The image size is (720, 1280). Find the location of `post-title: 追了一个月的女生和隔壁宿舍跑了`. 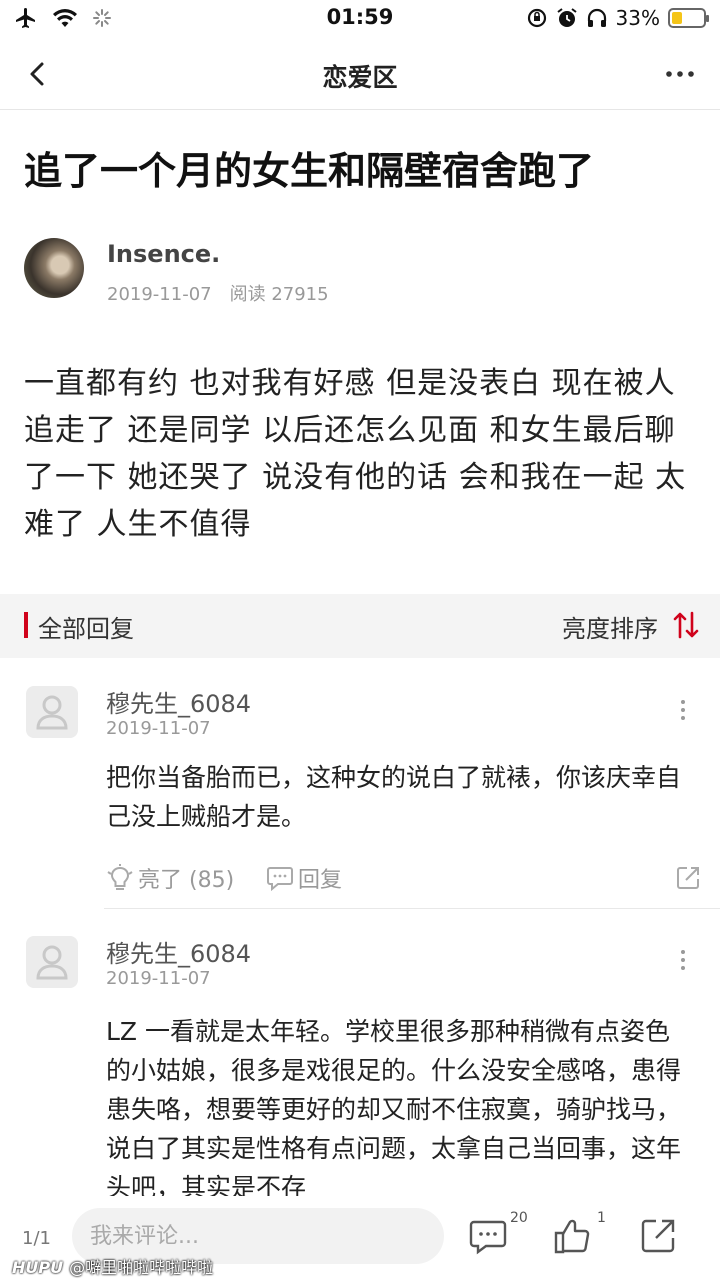

post-title: 追了一个月的女生和隔壁宿舍跑了 is located at coordinates (309, 171).